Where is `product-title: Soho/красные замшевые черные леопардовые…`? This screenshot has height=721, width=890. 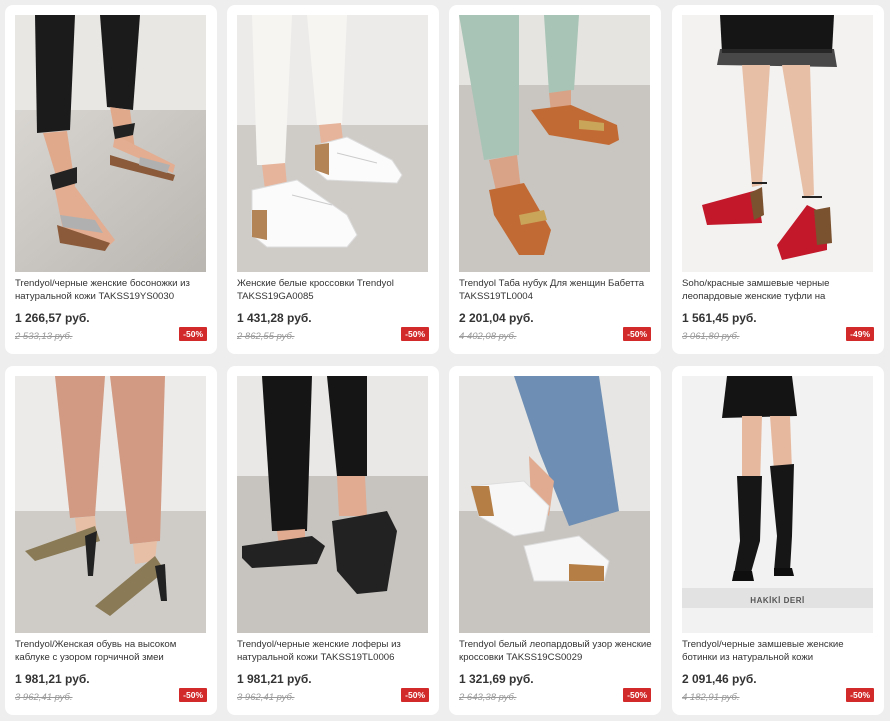
product-title: Soho/красные замшевые черные леопардовые… is located at coordinates (779, 290).